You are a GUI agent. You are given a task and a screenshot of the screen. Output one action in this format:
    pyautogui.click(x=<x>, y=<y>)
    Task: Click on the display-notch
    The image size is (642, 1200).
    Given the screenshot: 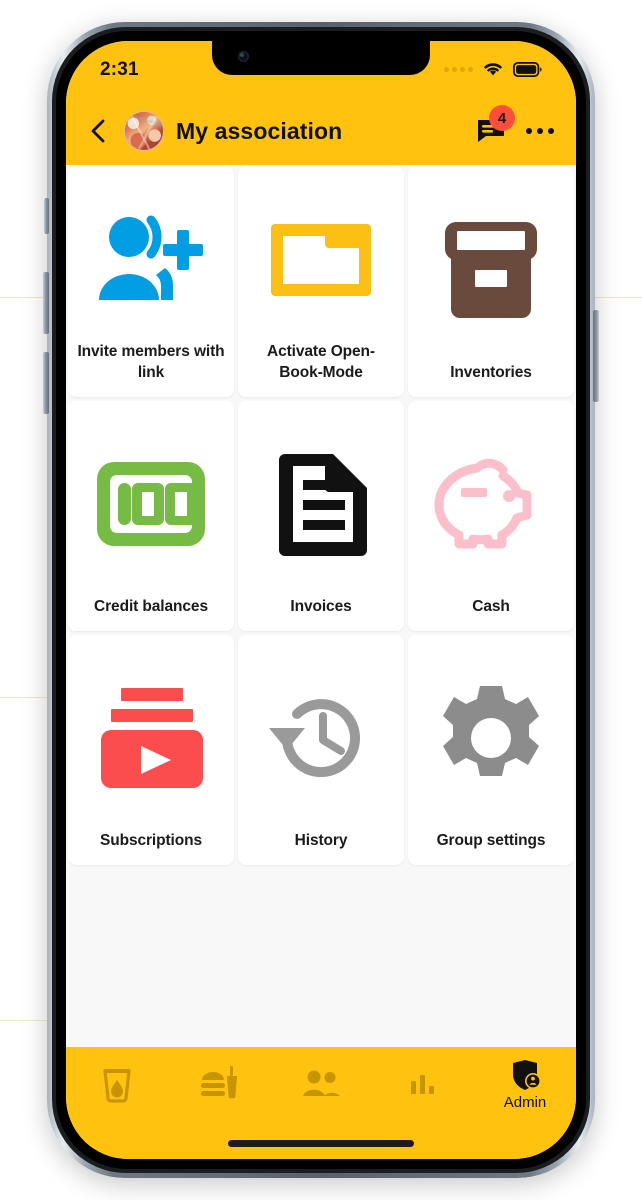 What is the action you would take?
    pyautogui.click(x=321, y=58)
    